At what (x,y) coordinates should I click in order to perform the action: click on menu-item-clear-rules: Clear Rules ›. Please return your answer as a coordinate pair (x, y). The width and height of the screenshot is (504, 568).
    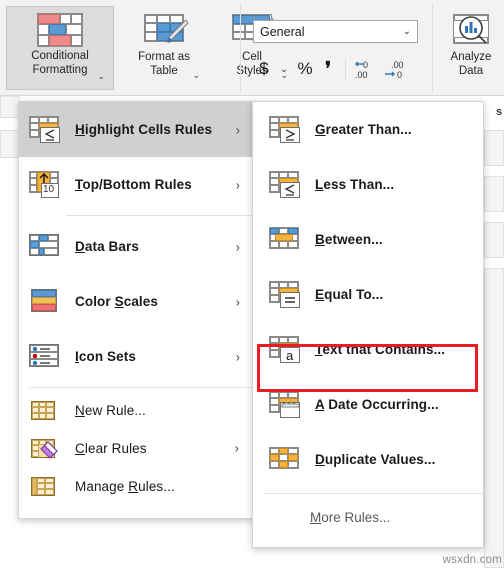
    Looking at the image, I should click on (136, 448).